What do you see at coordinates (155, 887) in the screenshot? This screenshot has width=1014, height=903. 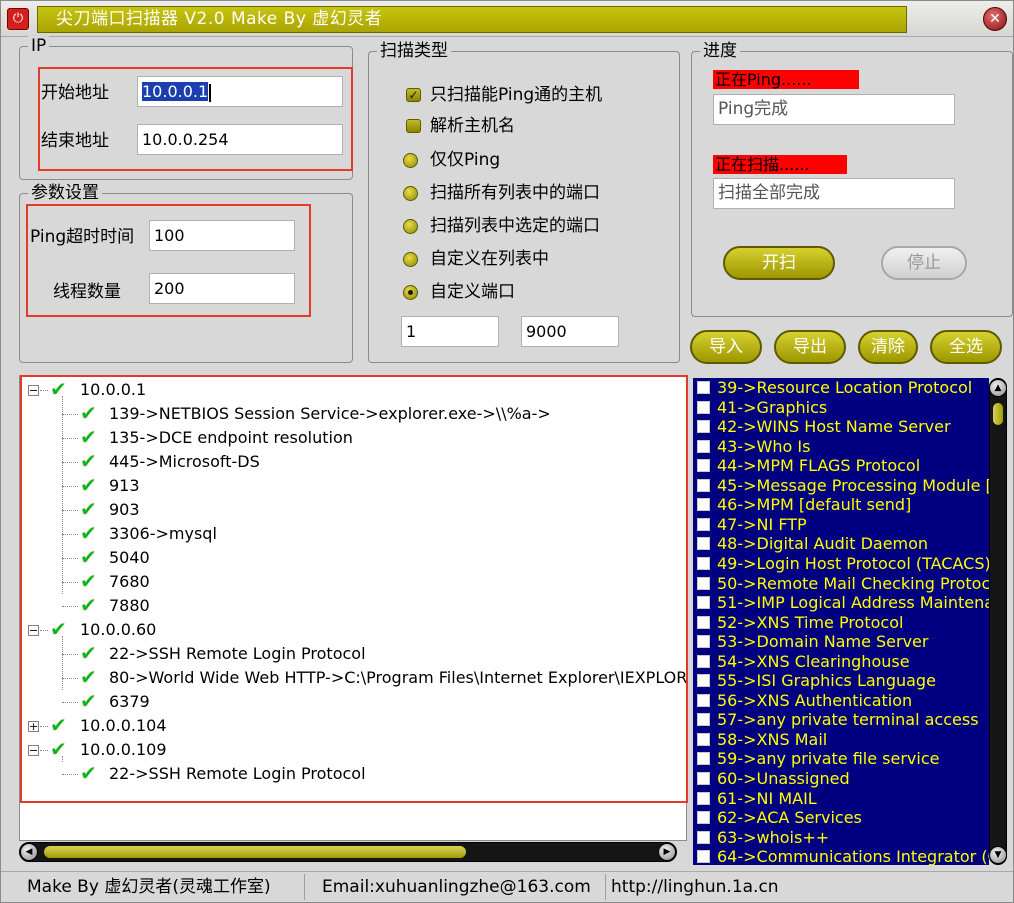 I see `status-author: Make By 虚幻灵者(灵魂工作室)` at bounding box center [155, 887].